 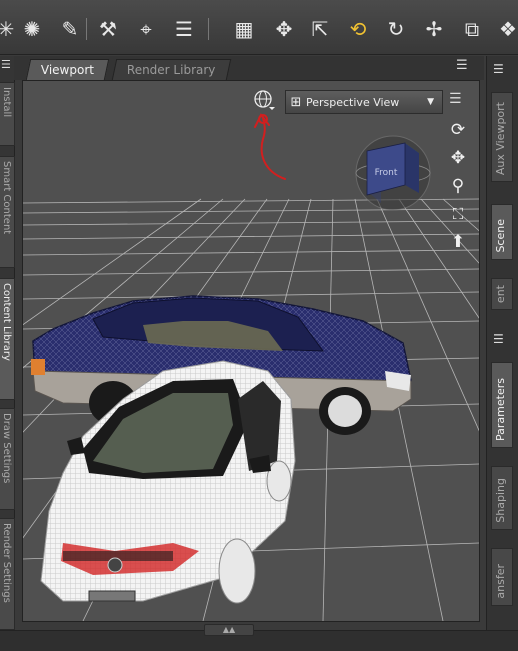 I want to click on align-icon: ⌖, so click(x=146, y=29).